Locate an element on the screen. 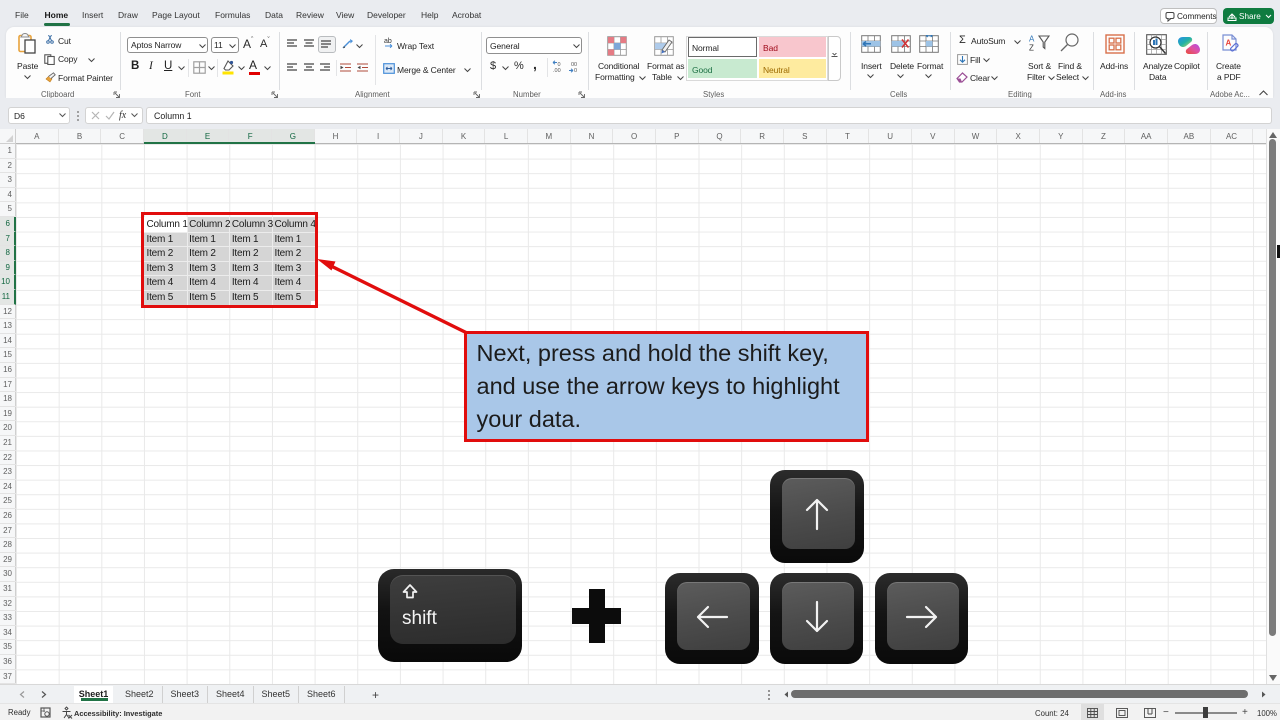  svg-text: Z is located at coordinates (1031, 48).